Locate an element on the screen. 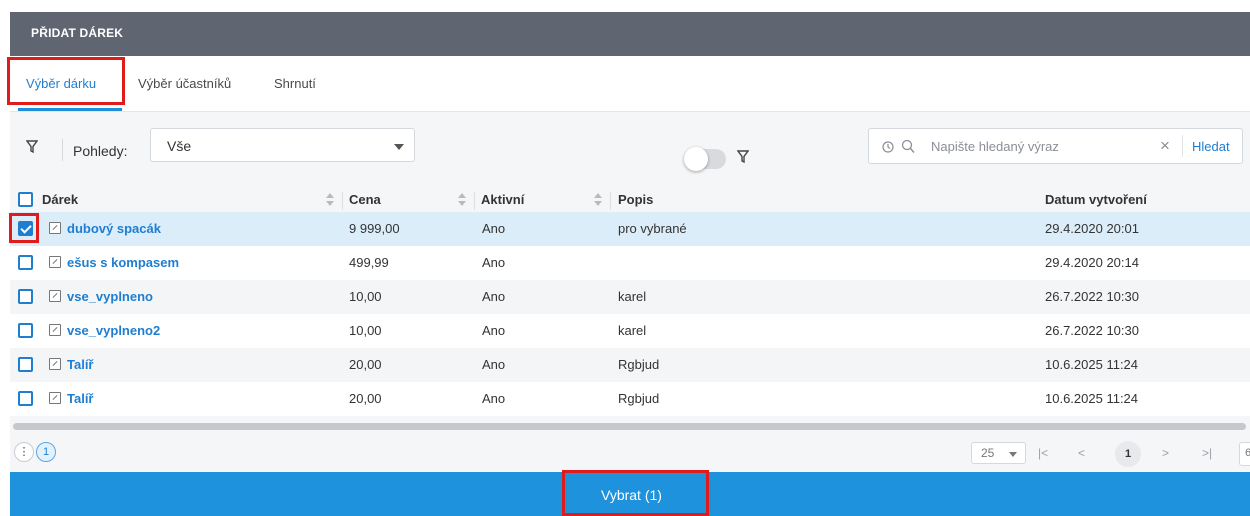 The height and width of the screenshot is (516, 1250). active-tab-indicator is located at coordinates (70, 109).